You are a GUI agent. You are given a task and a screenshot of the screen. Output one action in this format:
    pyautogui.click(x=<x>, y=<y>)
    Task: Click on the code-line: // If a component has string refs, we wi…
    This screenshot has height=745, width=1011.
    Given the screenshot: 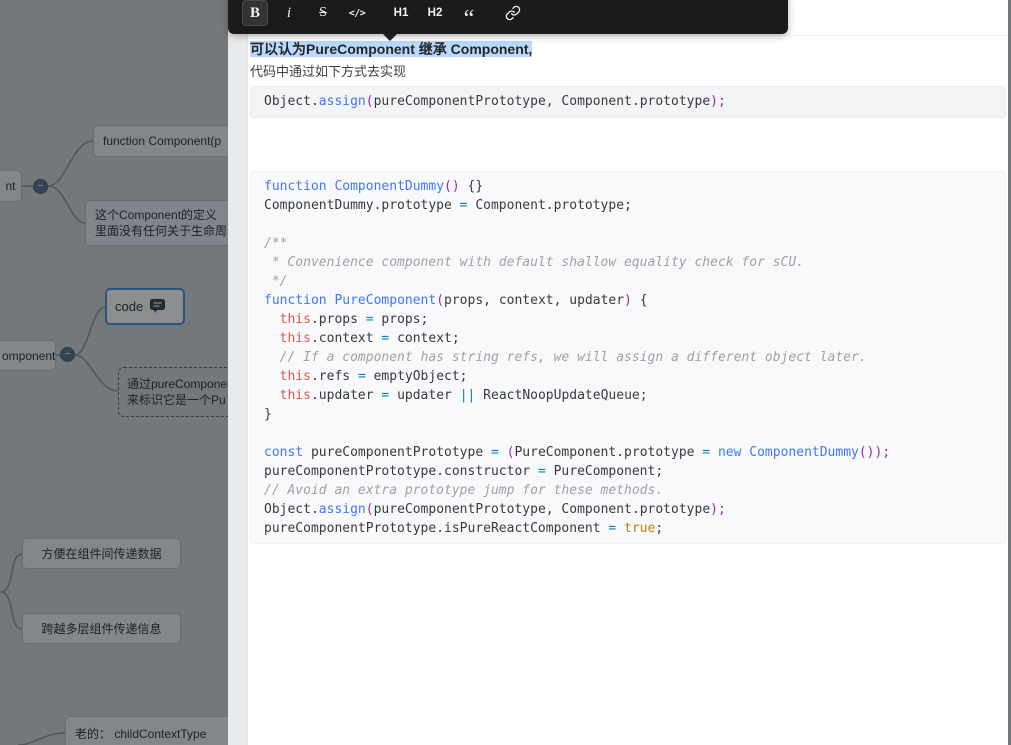 What is the action you would take?
    pyautogui.click(x=565, y=357)
    